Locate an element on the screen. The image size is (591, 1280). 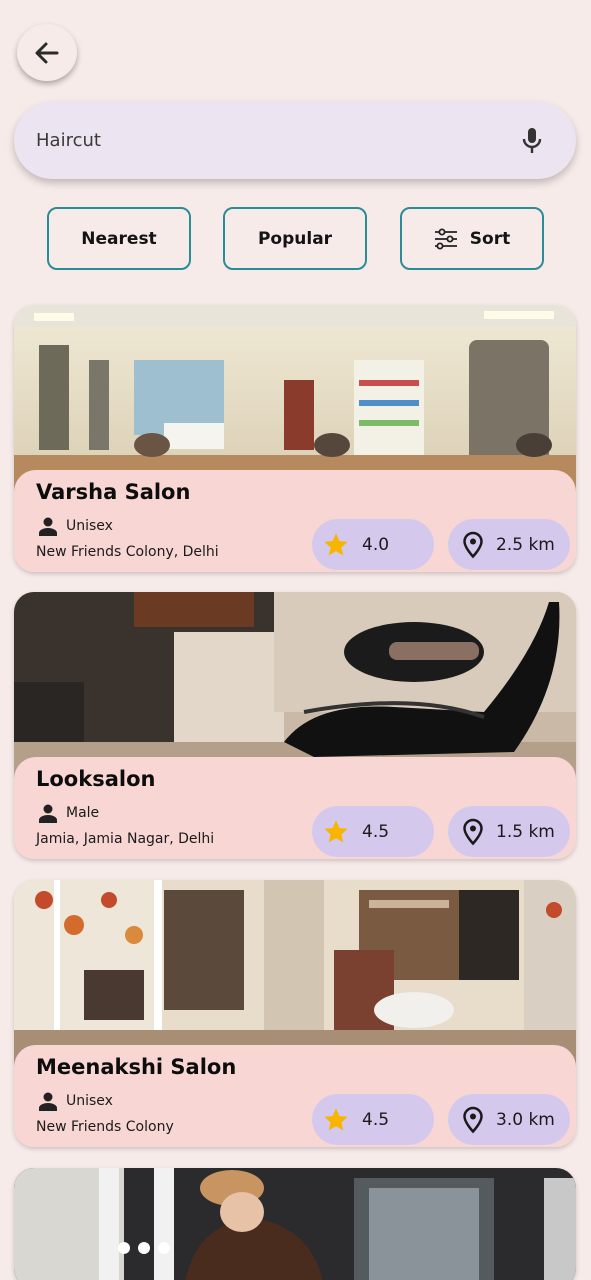
sort-button: Sort is located at coordinates (472, 238).